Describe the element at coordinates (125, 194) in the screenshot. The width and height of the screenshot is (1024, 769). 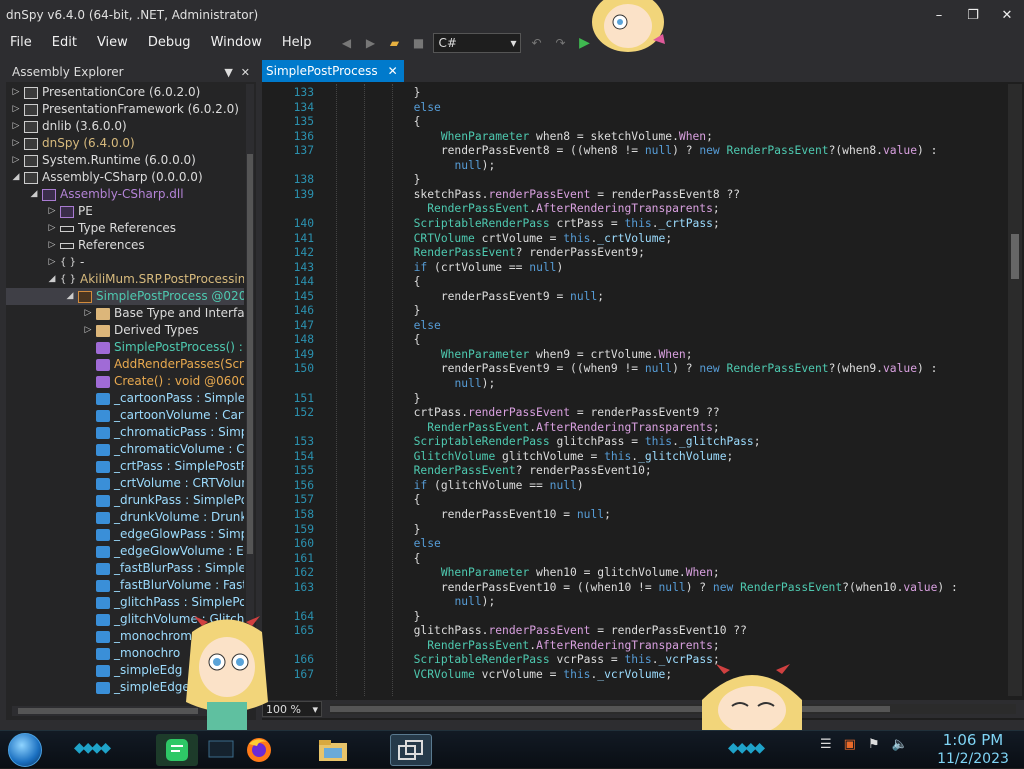
I see `tree-node: ◢ Assembly-CSharp.dll` at that location.